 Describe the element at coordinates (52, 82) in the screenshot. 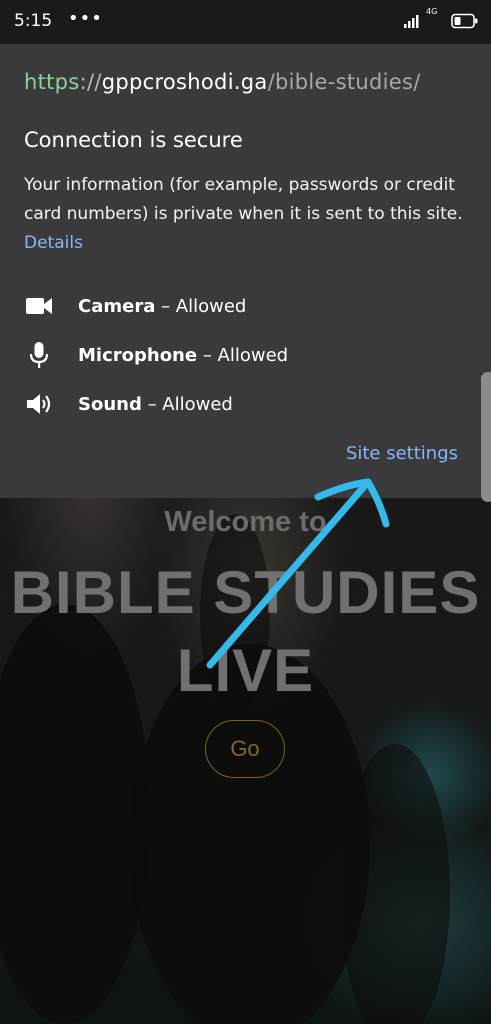

I see `url-scheme: https` at that location.